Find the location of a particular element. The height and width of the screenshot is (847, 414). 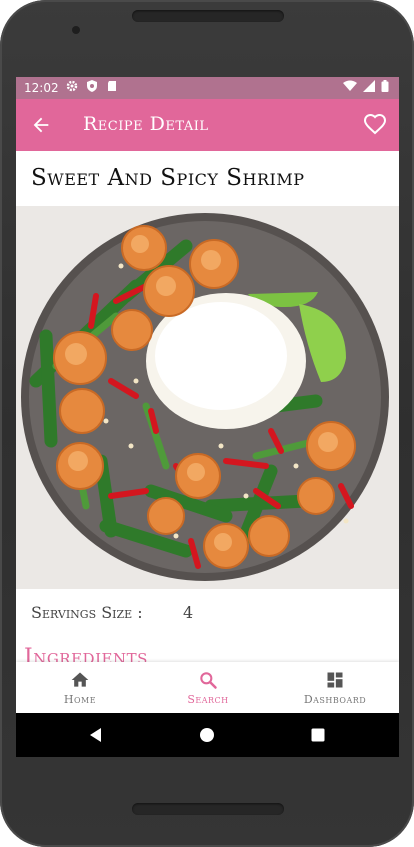

front-camera is located at coordinates (76, 30).